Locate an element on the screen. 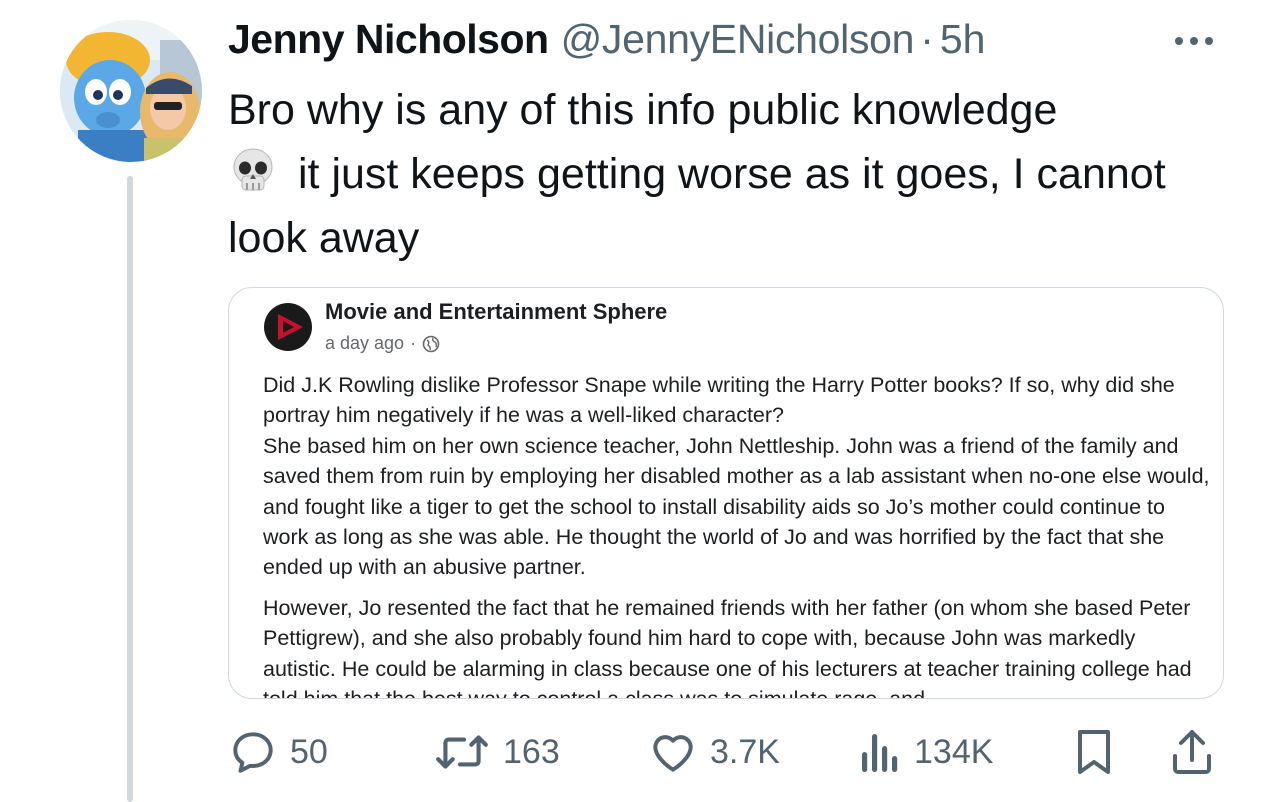 The width and height of the screenshot is (1284, 802). bookmark-icon is located at coordinates (1094, 752).